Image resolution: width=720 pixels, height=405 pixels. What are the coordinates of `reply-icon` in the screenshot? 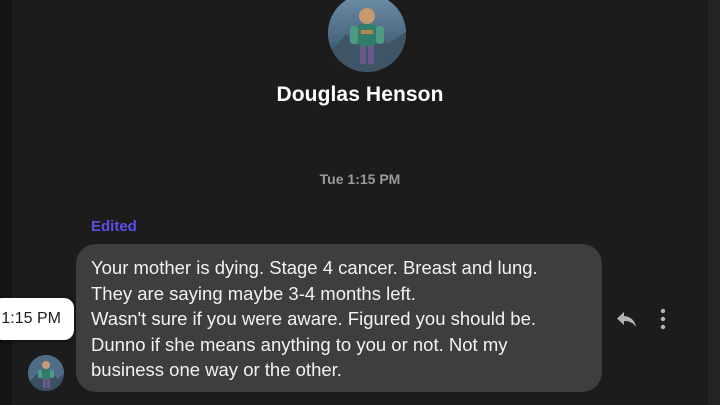 It's located at (627, 319).